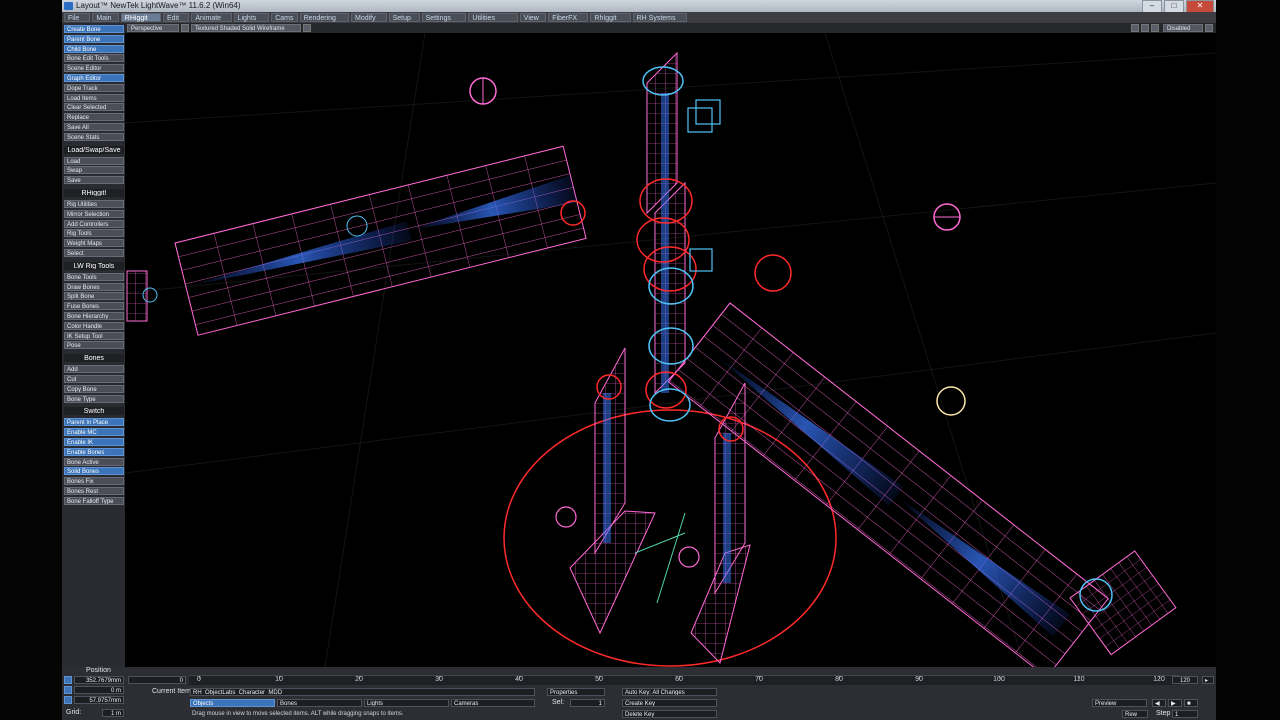  What do you see at coordinates (1191, 703) in the screenshot?
I see `stop-icon: ■` at bounding box center [1191, 703].